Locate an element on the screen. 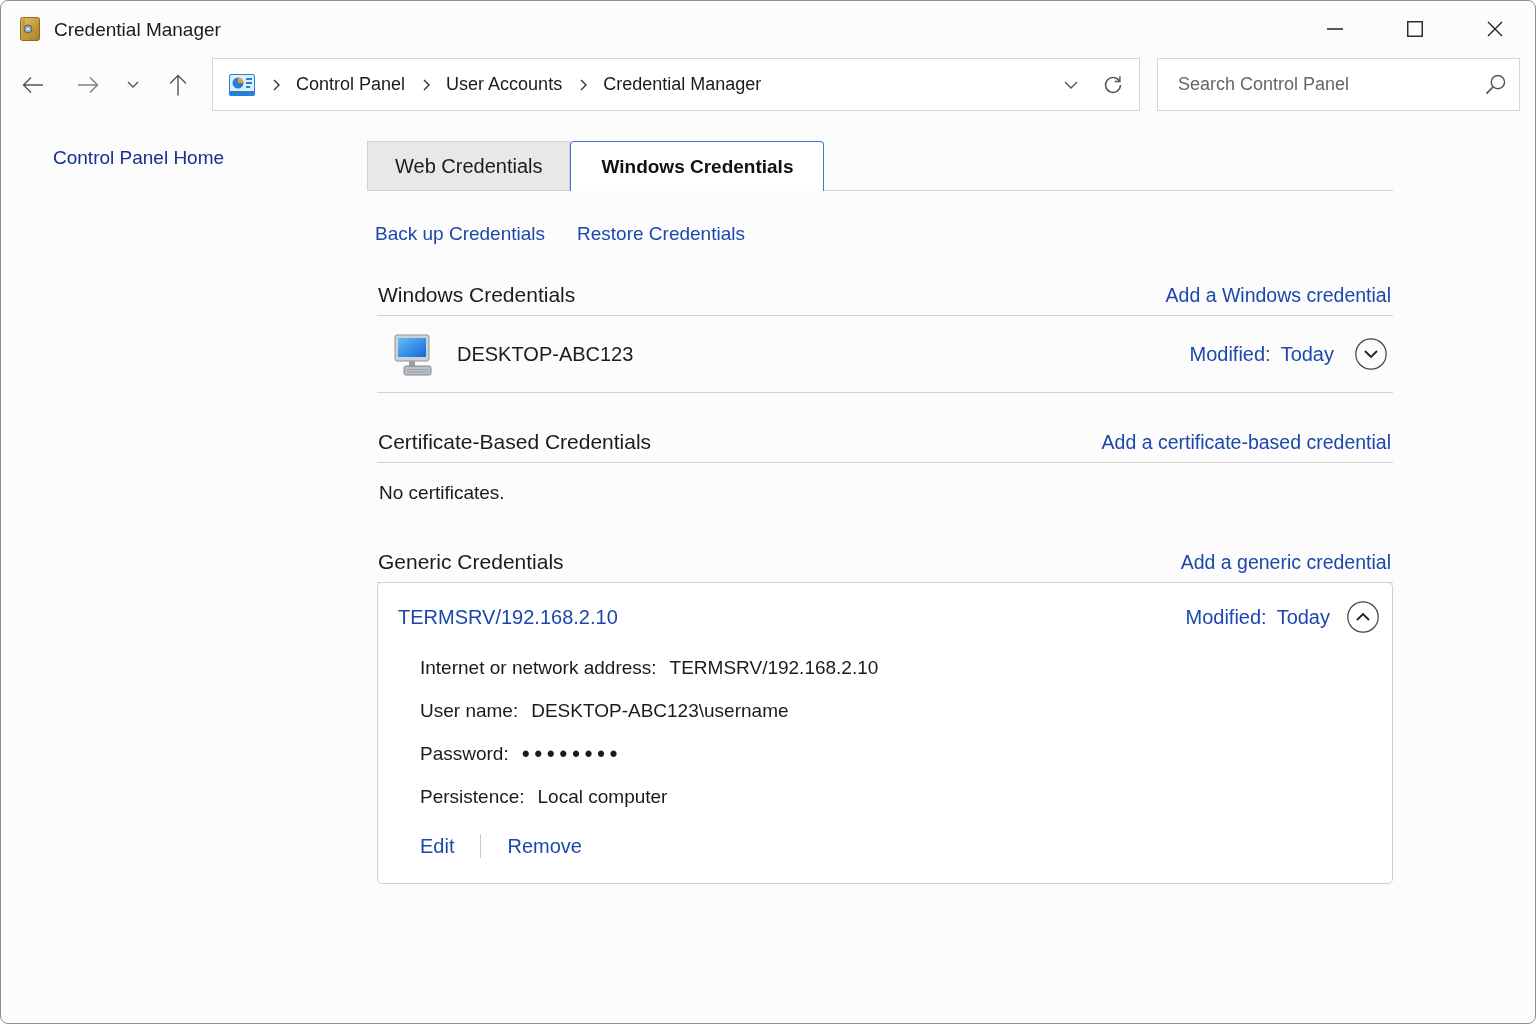 The height and width of the screenshot is (1024, 1536). forward-arrow-icon is located at coordinates (88, 84).